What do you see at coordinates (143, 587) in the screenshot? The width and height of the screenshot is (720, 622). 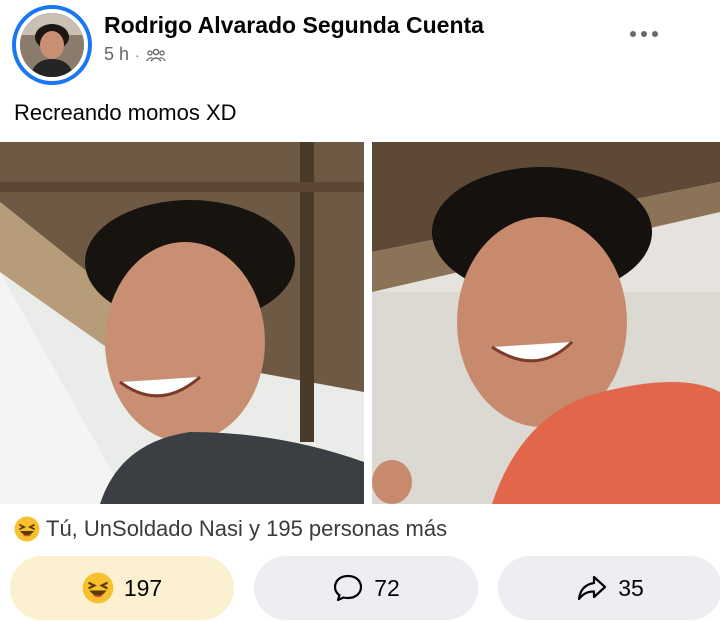 I see `react-count: 197` at bounding box center [143, 587].